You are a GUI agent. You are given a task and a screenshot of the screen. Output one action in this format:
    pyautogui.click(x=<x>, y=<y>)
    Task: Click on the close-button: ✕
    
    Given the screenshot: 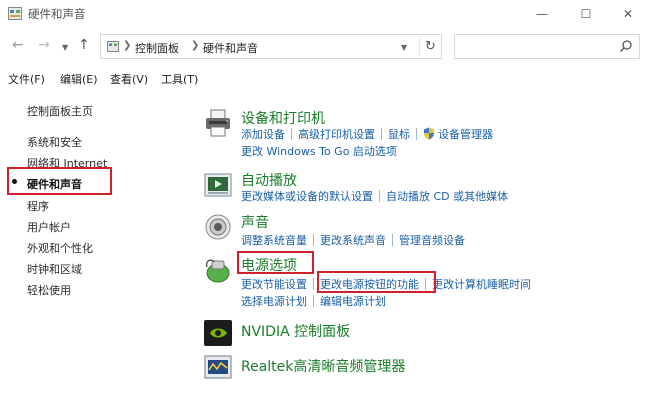 What is the action you would take?
    pyautogui.click(x=628, y=14)
    